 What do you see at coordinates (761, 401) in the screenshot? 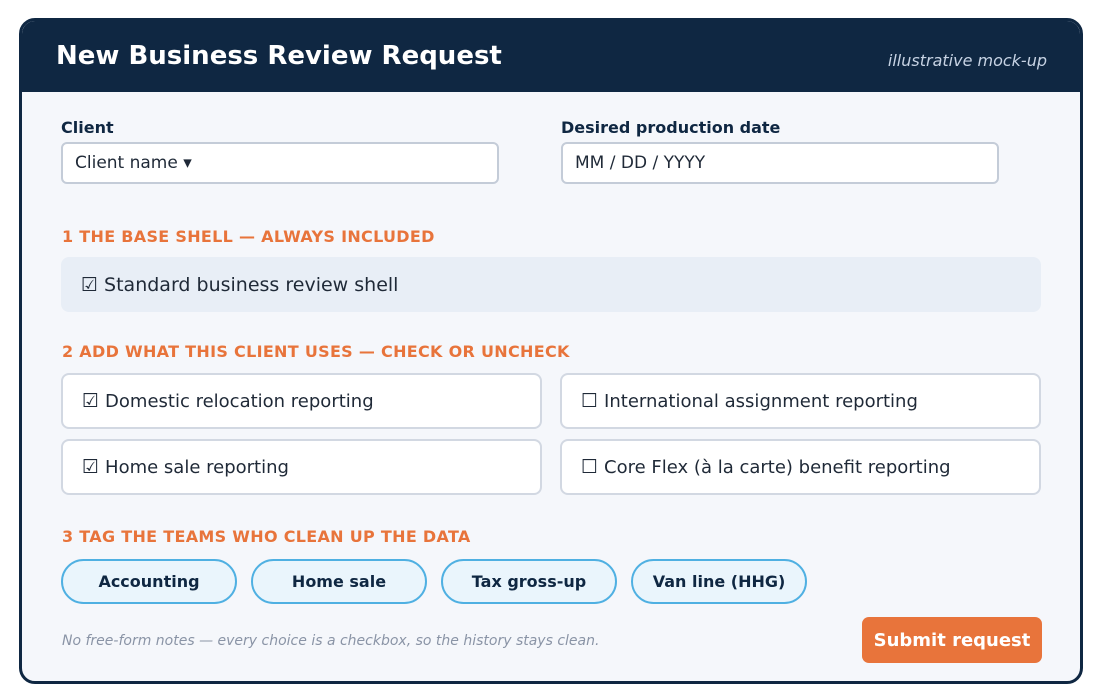
I see `option-label: International assignment reporting` at bounding box center [761, 401].